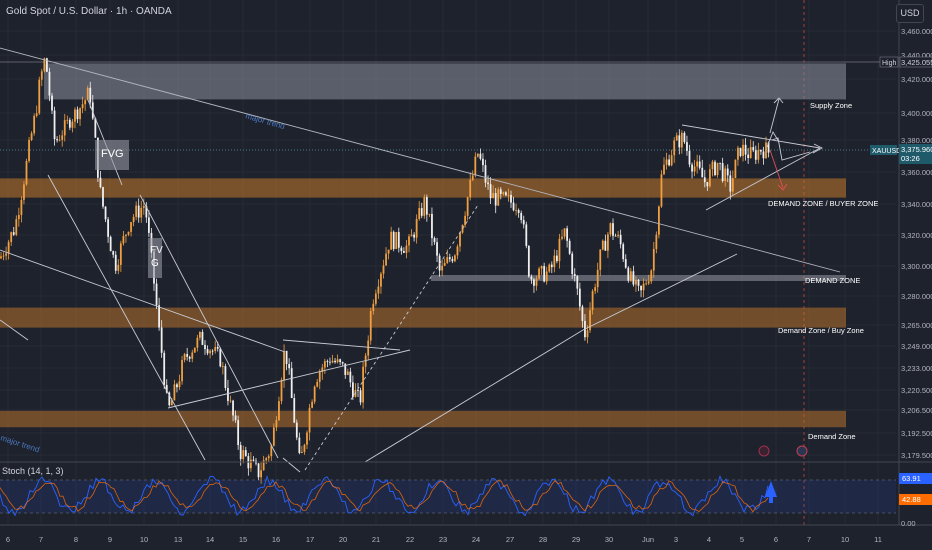 This screenshot has width=932, height=550. What do you see at coordinates (676, 539) in the screenshot?
I see `time-tick: 3` at bounding box center [676, 539].